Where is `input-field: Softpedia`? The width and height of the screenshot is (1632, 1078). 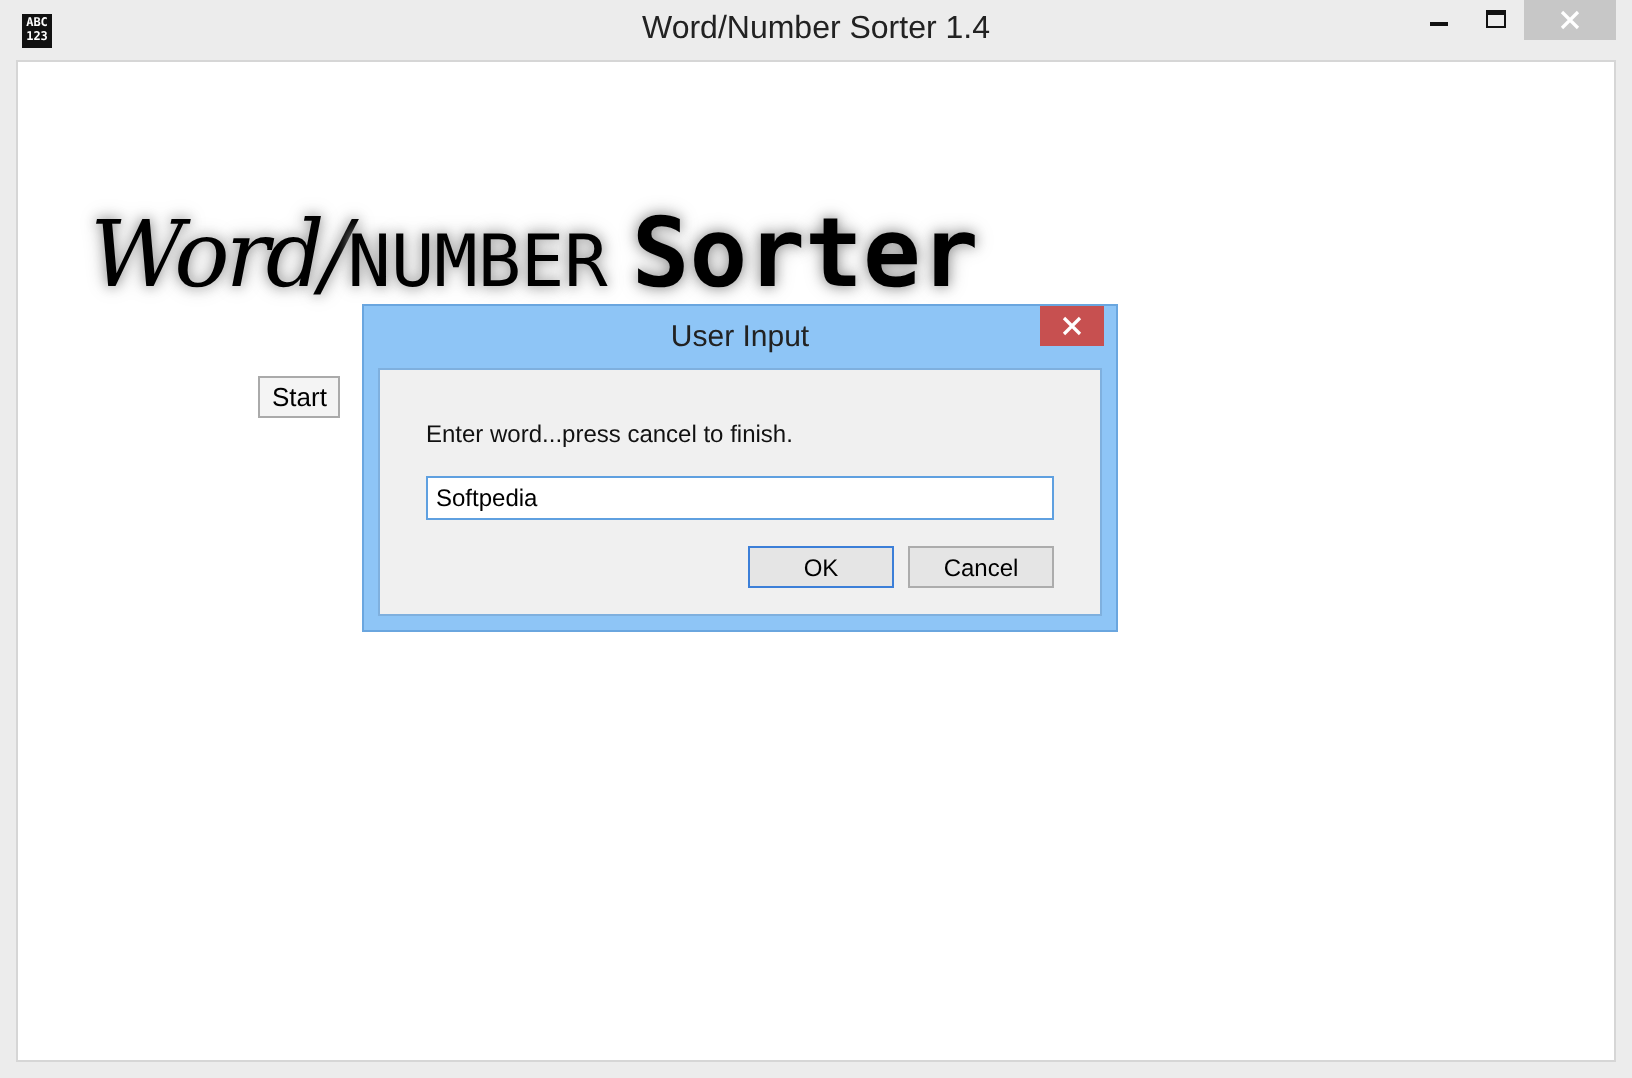 input-field: Softpedia is located at coordinates (740, 498).